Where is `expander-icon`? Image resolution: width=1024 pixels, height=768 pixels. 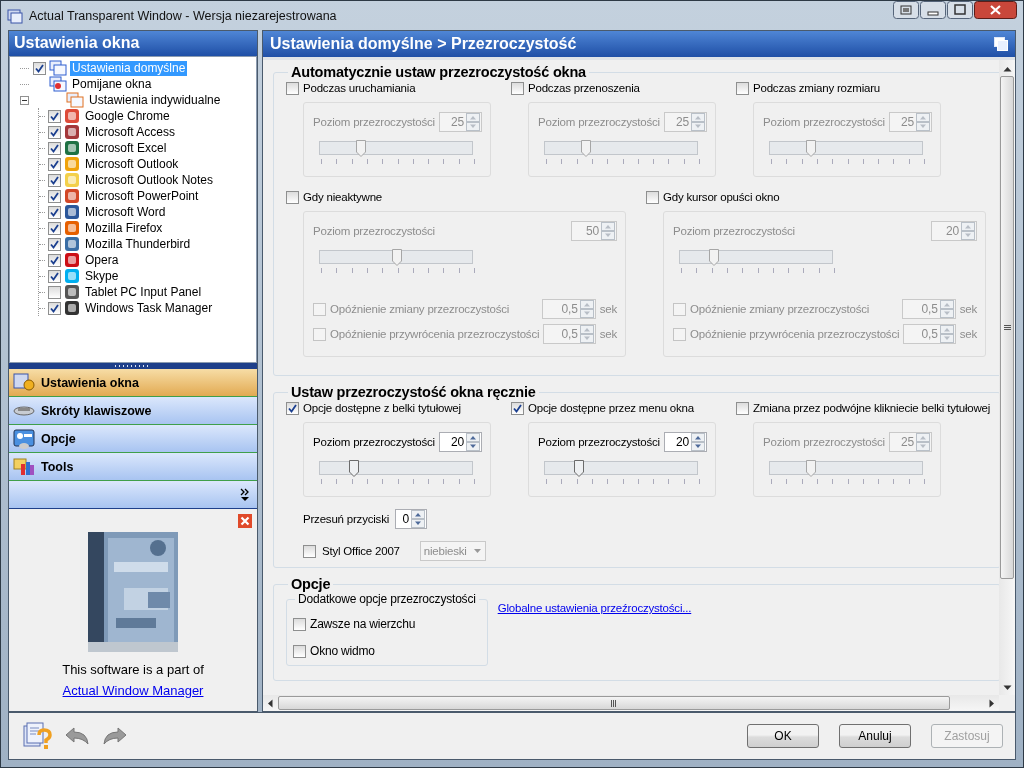
expander-icon is located at coordinates (24, 100).